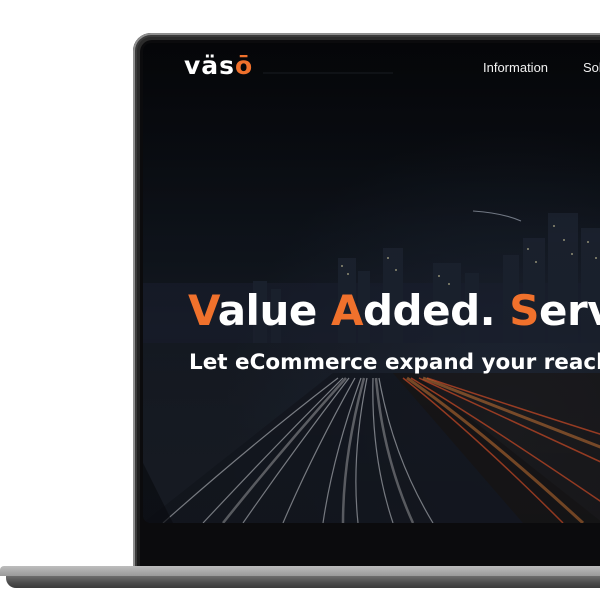 The height and width of the screenshot is (600, 600). I want to click on laptop-base-bottom, so click(303, 582).